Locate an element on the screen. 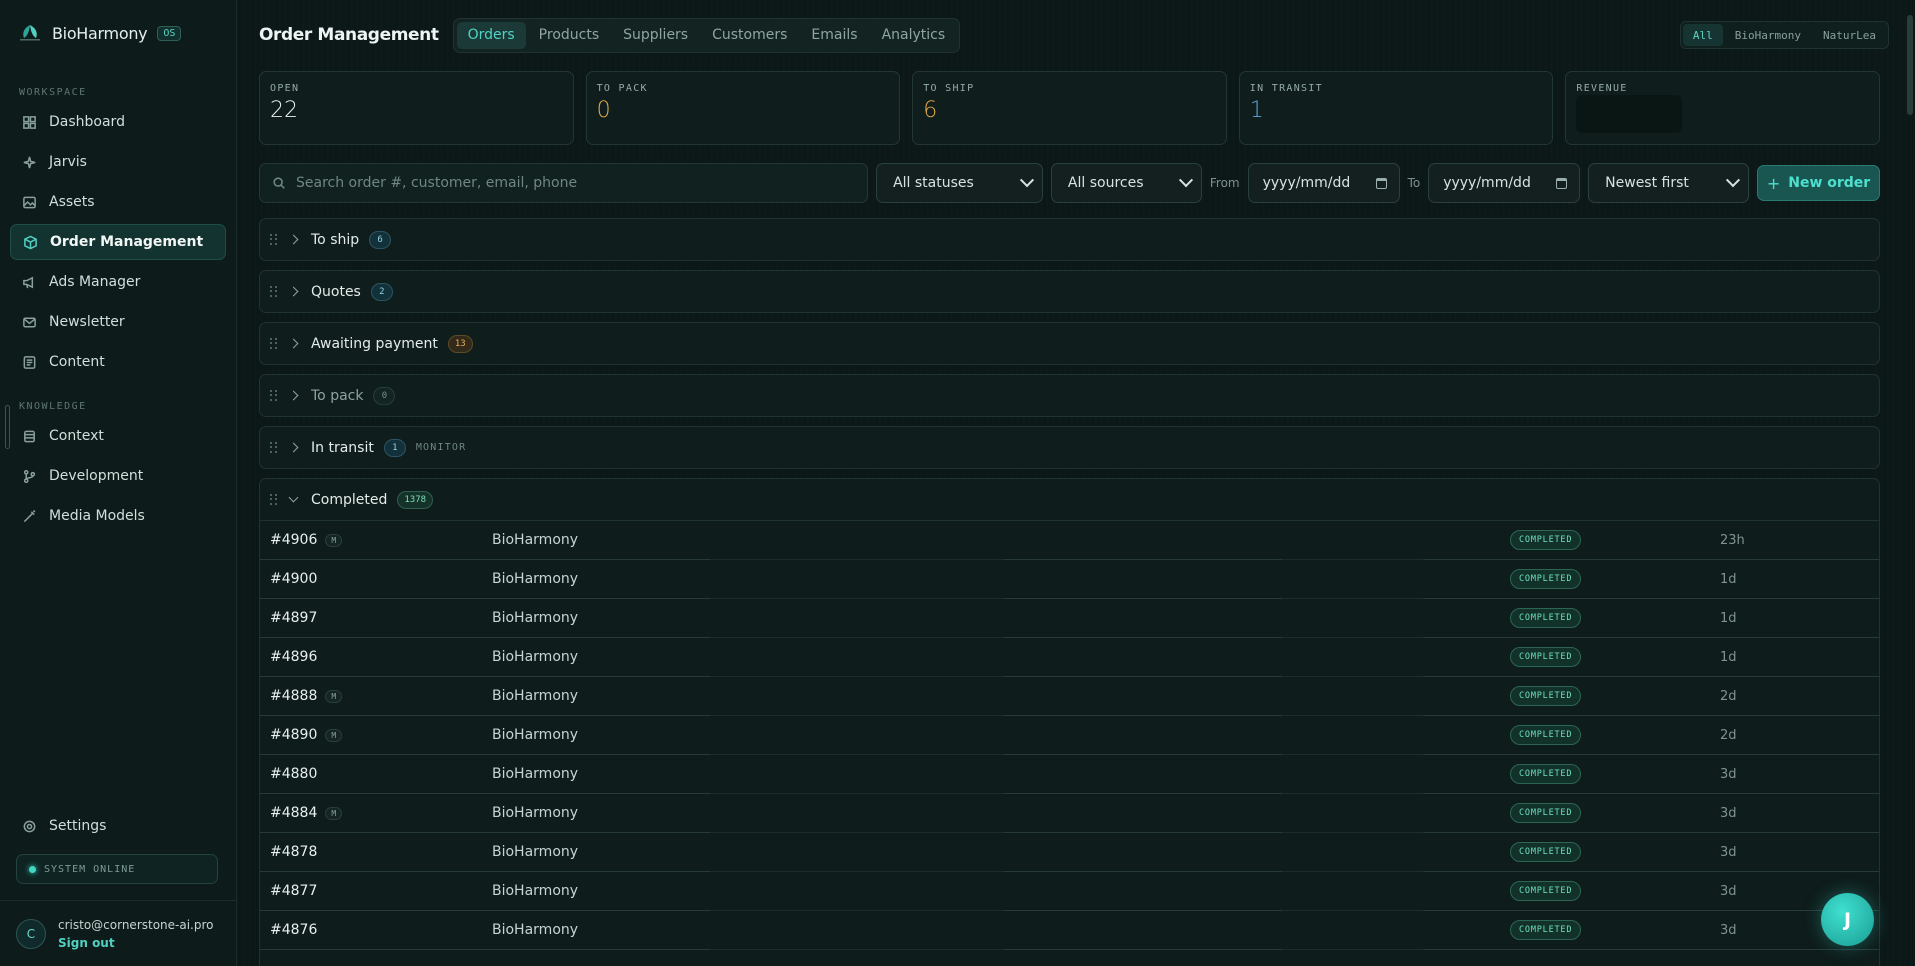 This screenshot has height=966, width=1915. sort-select: Newest first is located at coordinates (1669, 183).